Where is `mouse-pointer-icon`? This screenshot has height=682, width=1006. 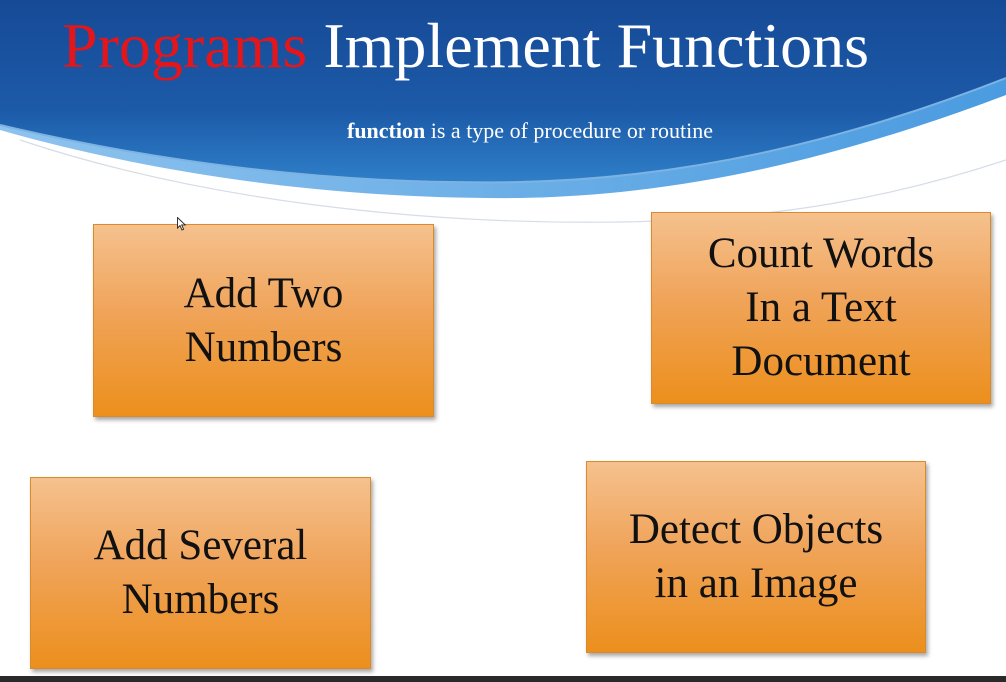
mouse-pointer-icon is located at coordinates (182, 224).